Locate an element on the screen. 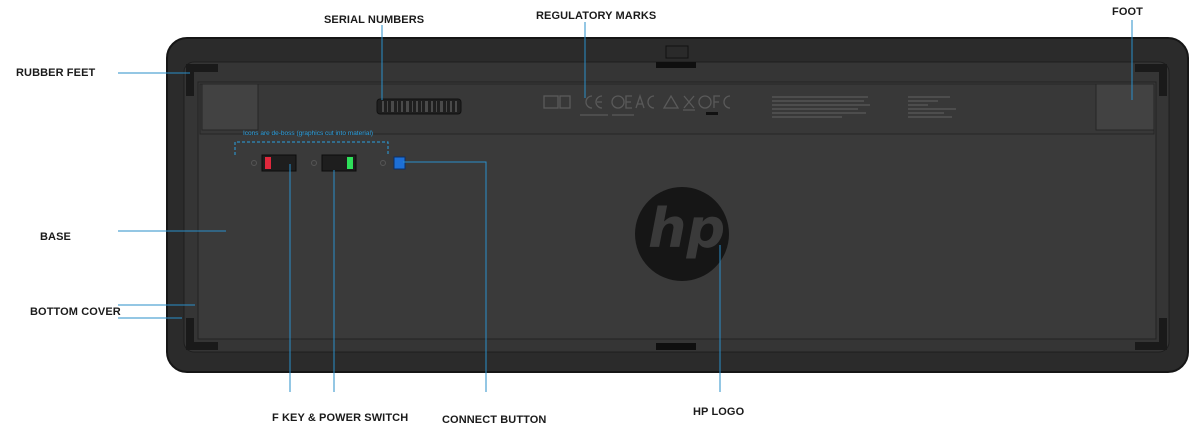  f-key-switch-red is located at coordinates (268, 163).